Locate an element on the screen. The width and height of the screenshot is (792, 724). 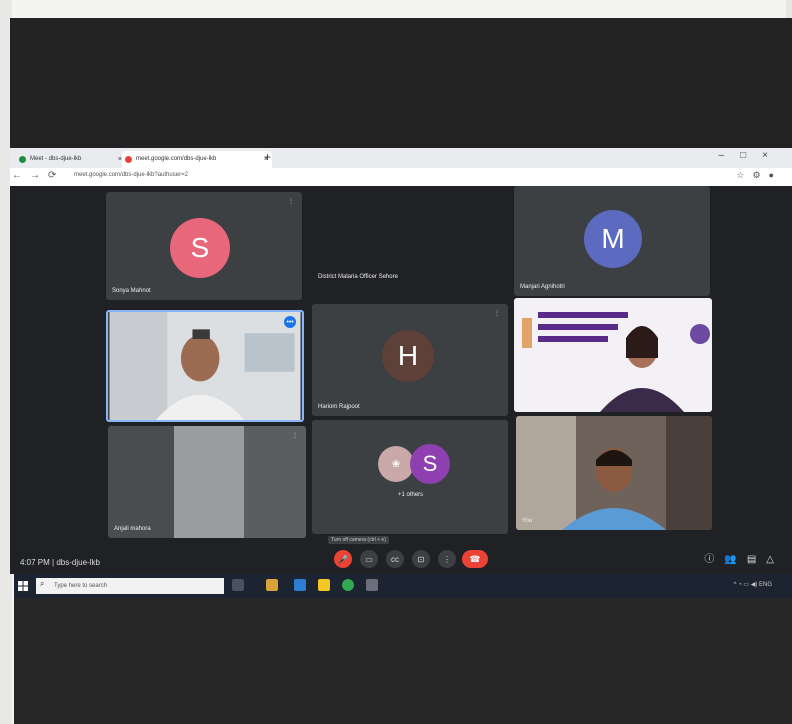
participant-tile: ⋮ Anjali mahora is located at coordinates (207, 482).